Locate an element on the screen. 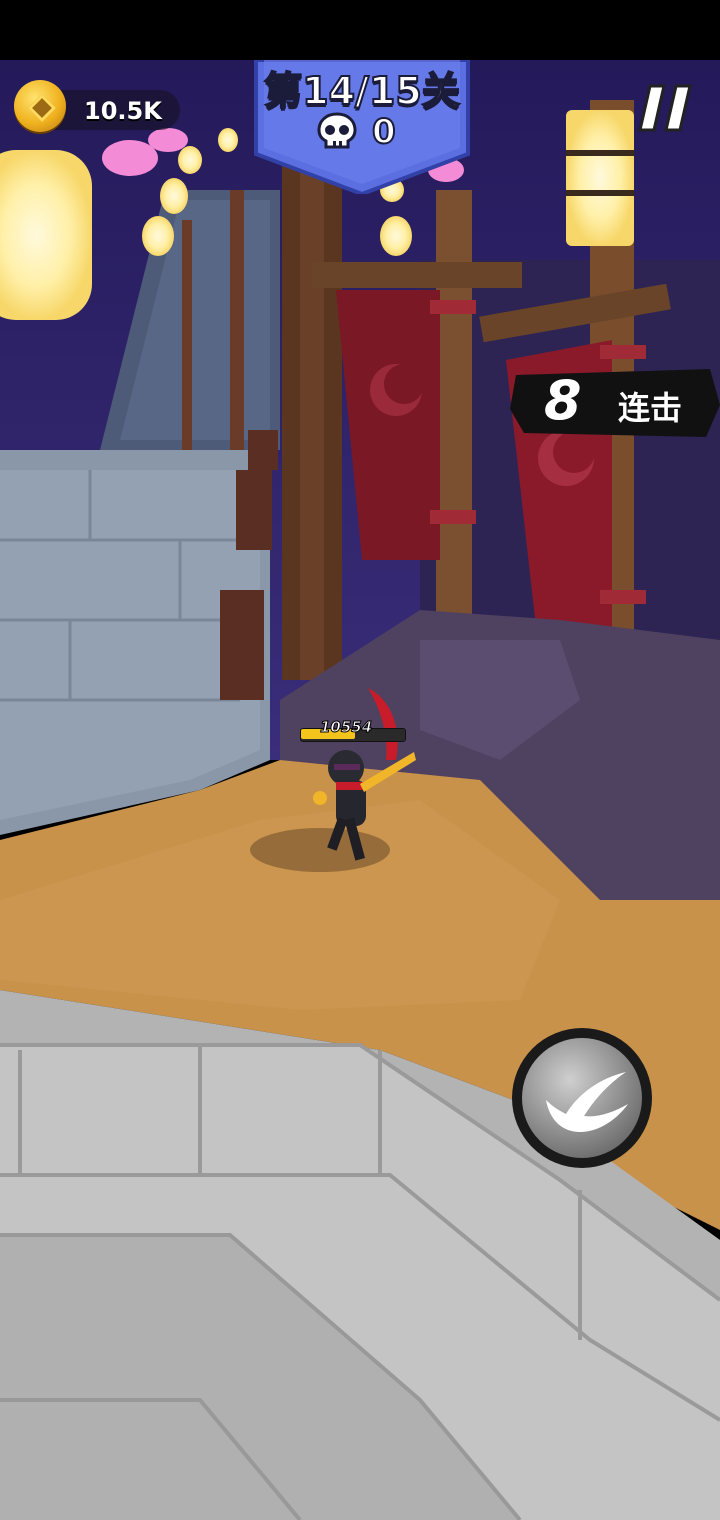 Image resolution: width=720 pixels, height=1520 pixels. pause-icon is located at coordinates (665, 108).